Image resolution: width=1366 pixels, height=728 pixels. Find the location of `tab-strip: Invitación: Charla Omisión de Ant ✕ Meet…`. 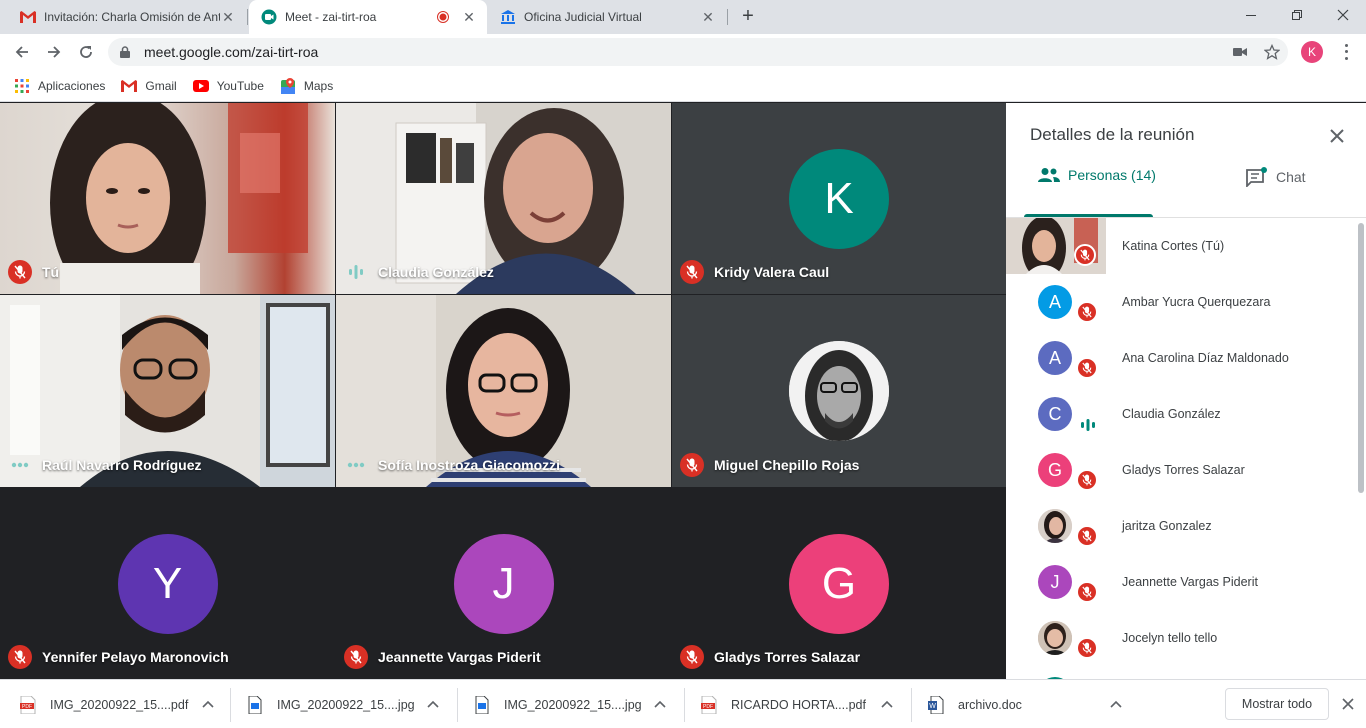

tab-strip: Invitación: Charla Omisión de Ant ✕ Meet… is located at coordinates (683, 17).